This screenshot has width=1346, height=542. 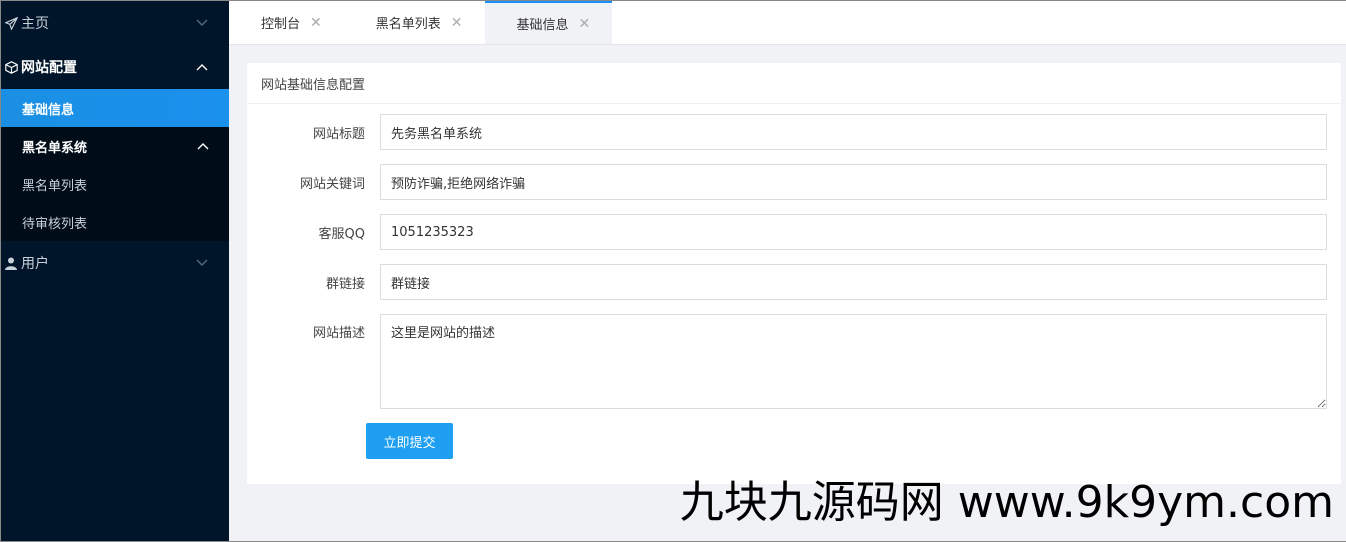 What do you see at coordinates (338, 134) in the screenshot?
I see `field-label: 网站标题` at bounding box center [338, 134].